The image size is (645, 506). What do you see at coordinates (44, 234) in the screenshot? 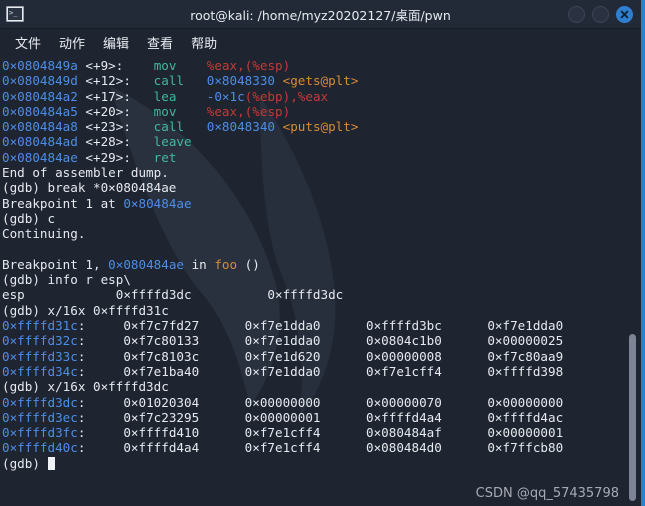
I see `continuing-message: Continuing.` at bounding box center [44, 234].